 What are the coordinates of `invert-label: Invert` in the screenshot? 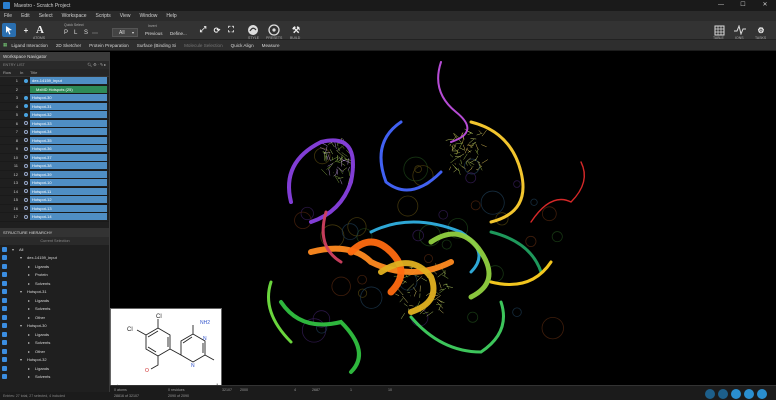 It's located at (152, 26).